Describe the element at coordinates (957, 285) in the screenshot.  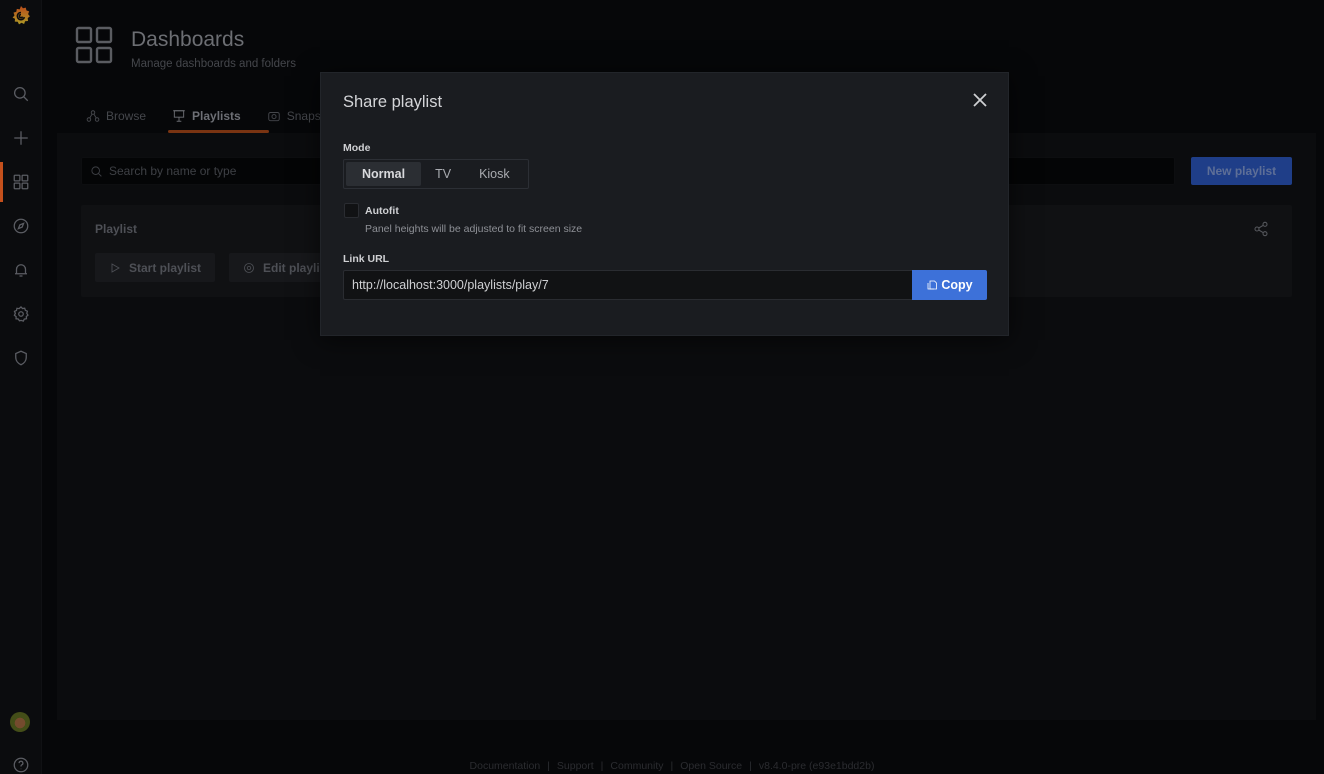
I see `copy-label: Copy` at that location.